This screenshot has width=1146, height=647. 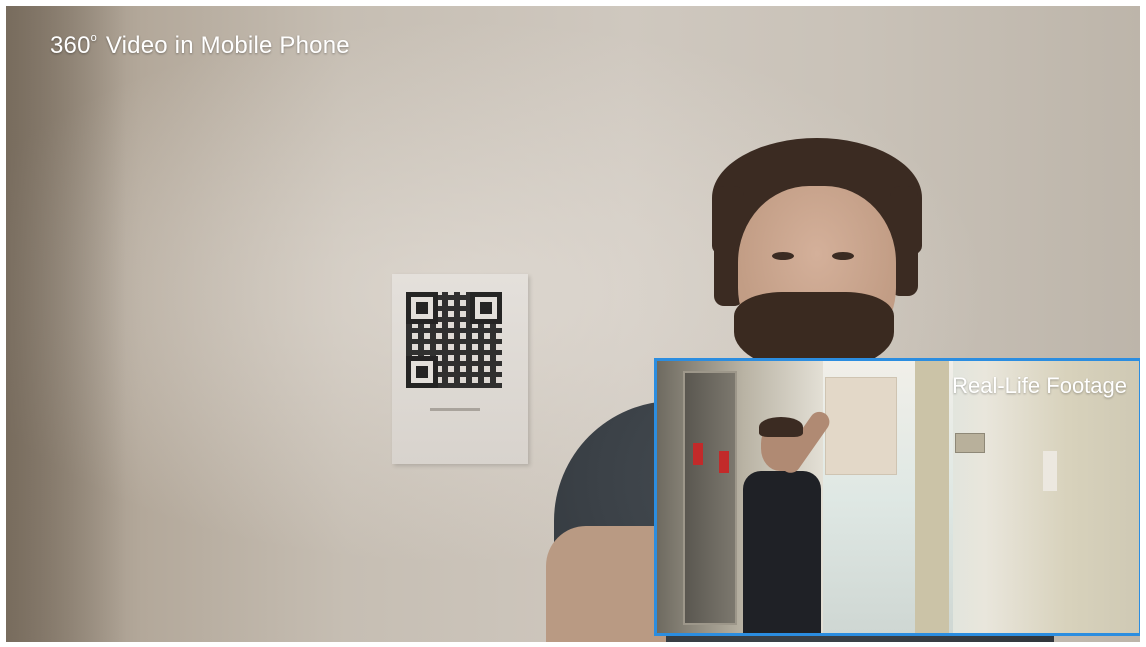 I want to click on inset-held-paper, so click(x=861, y=426).